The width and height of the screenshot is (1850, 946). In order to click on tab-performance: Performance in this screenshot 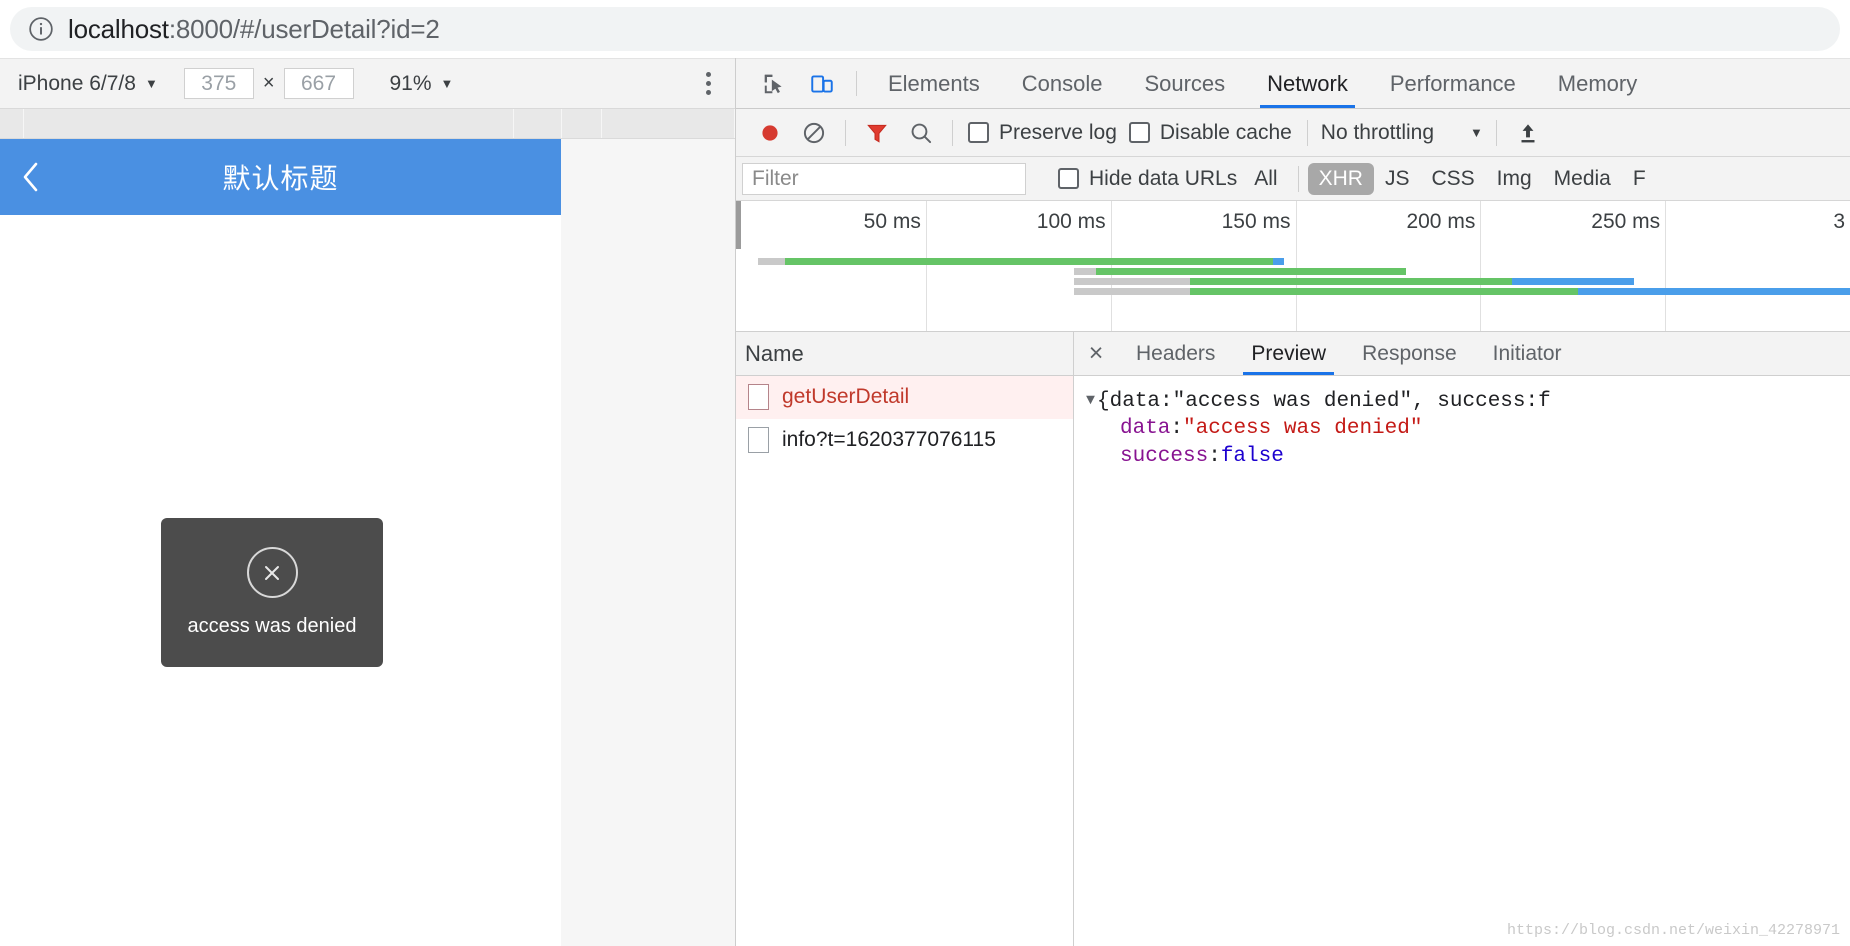, I will do `click(1453, 83)`.